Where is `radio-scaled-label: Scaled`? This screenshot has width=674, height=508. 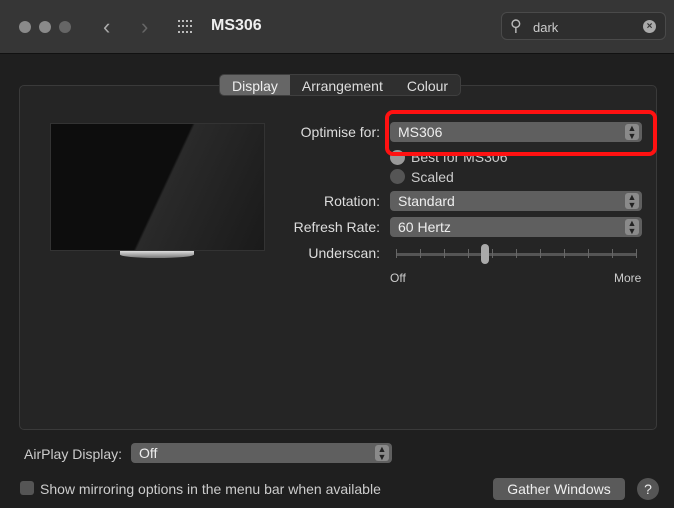
radio-scaled-label: Scaled is located at coordinates (432, 177).